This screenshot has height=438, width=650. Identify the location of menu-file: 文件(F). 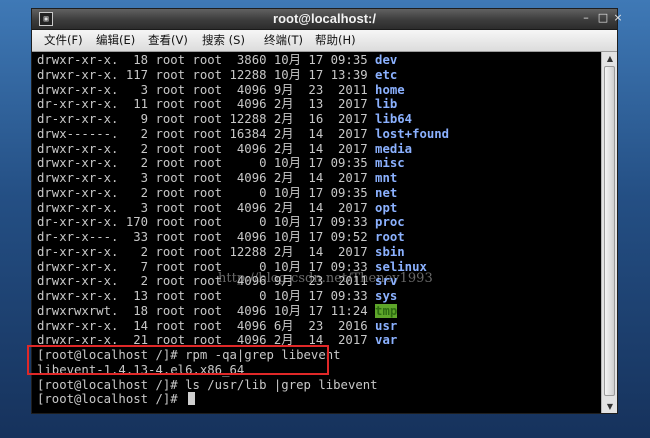
(63, 40).